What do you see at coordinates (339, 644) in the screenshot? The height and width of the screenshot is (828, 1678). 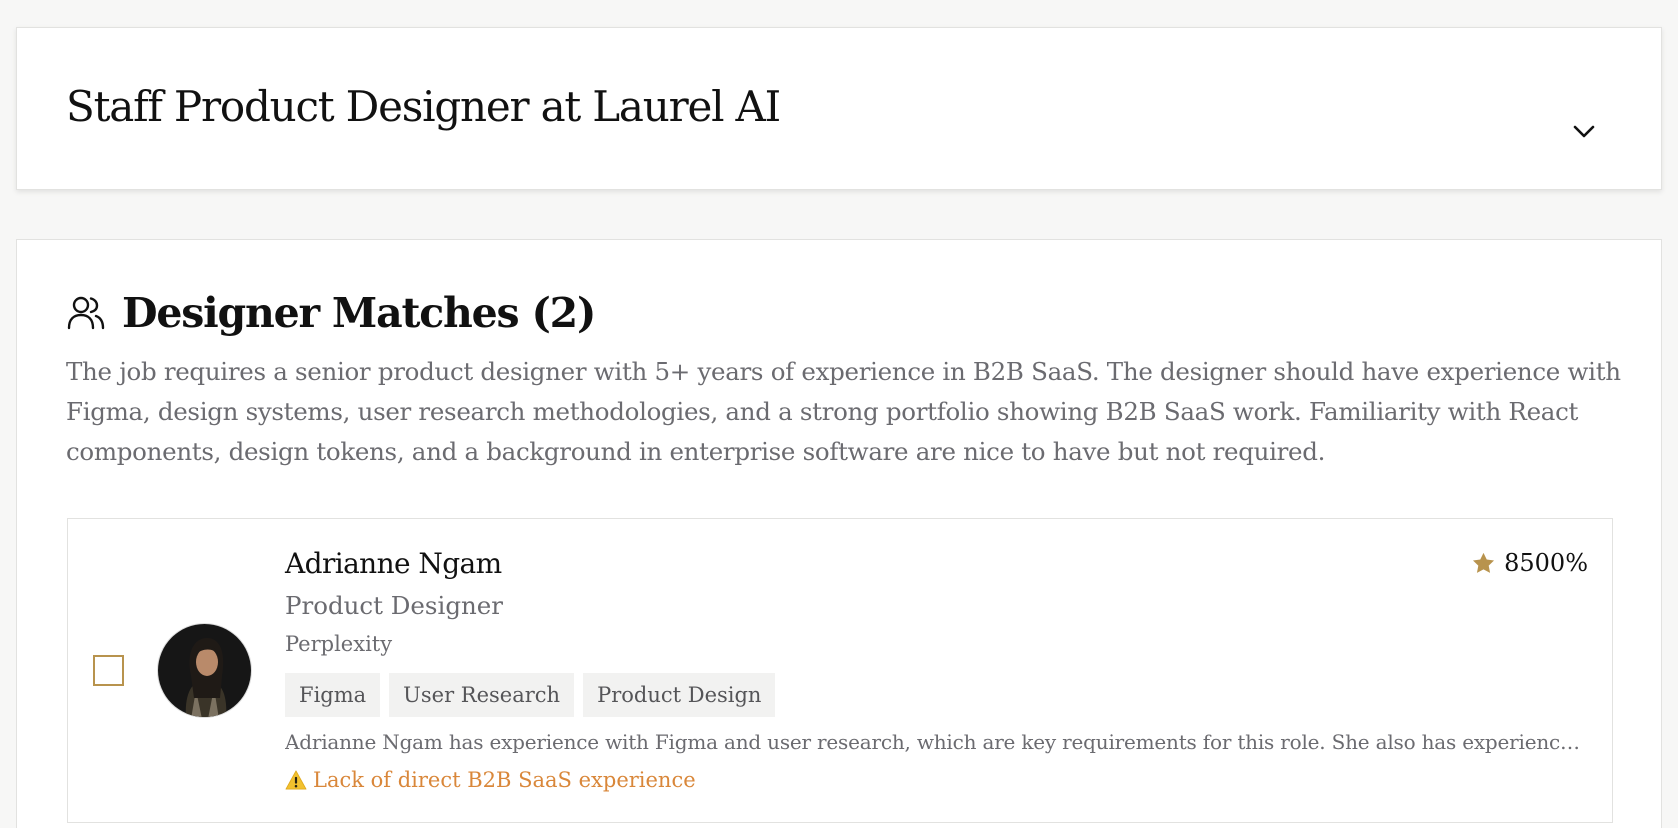 I see `candidate-company: Perplexity` at bounding box center [339, 644].